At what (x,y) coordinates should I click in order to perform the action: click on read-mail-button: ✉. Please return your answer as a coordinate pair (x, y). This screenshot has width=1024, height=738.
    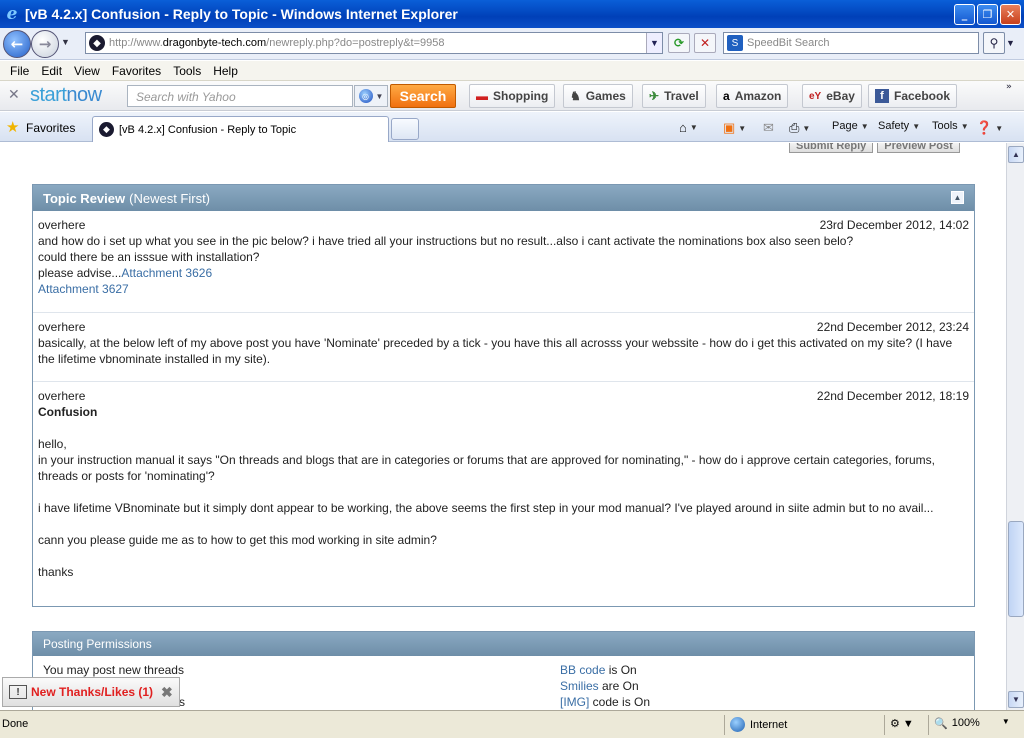
    Looking at the image, I should click on (768, 128).